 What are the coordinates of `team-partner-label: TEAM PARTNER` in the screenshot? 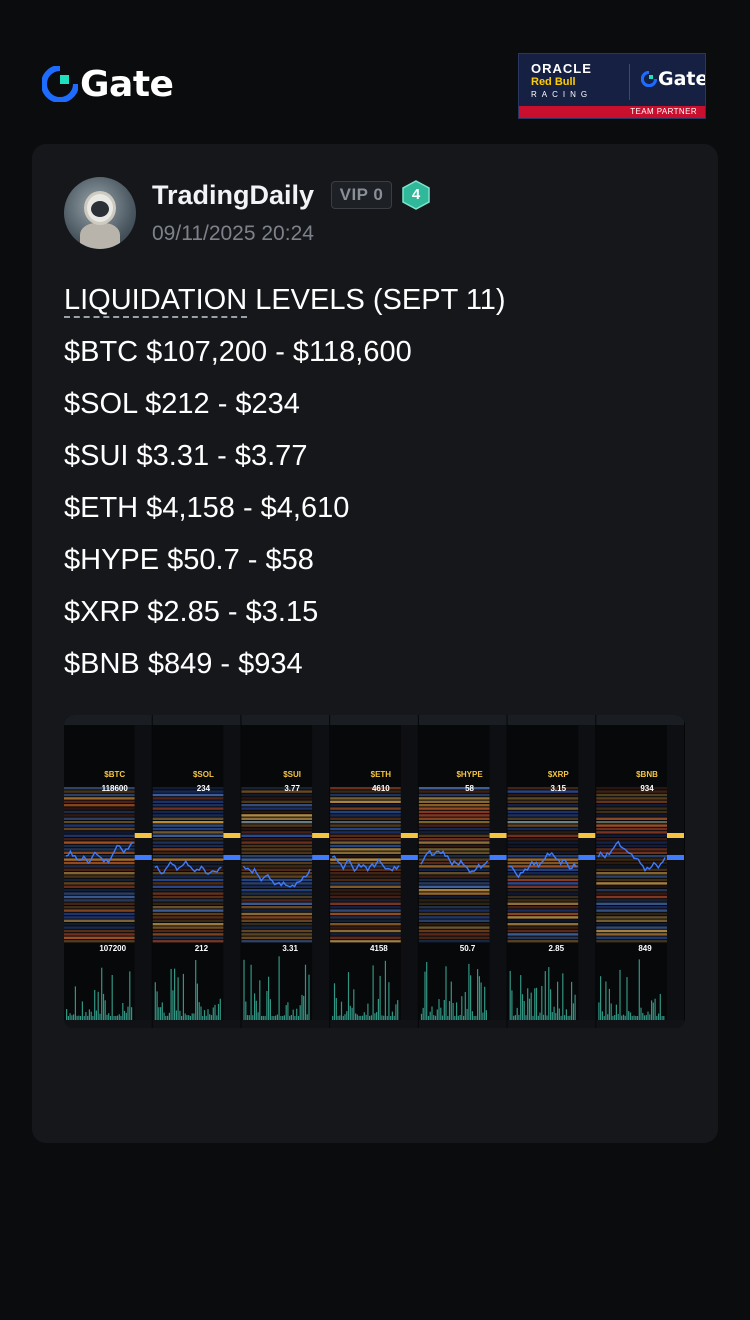 It's located at (663, 111).